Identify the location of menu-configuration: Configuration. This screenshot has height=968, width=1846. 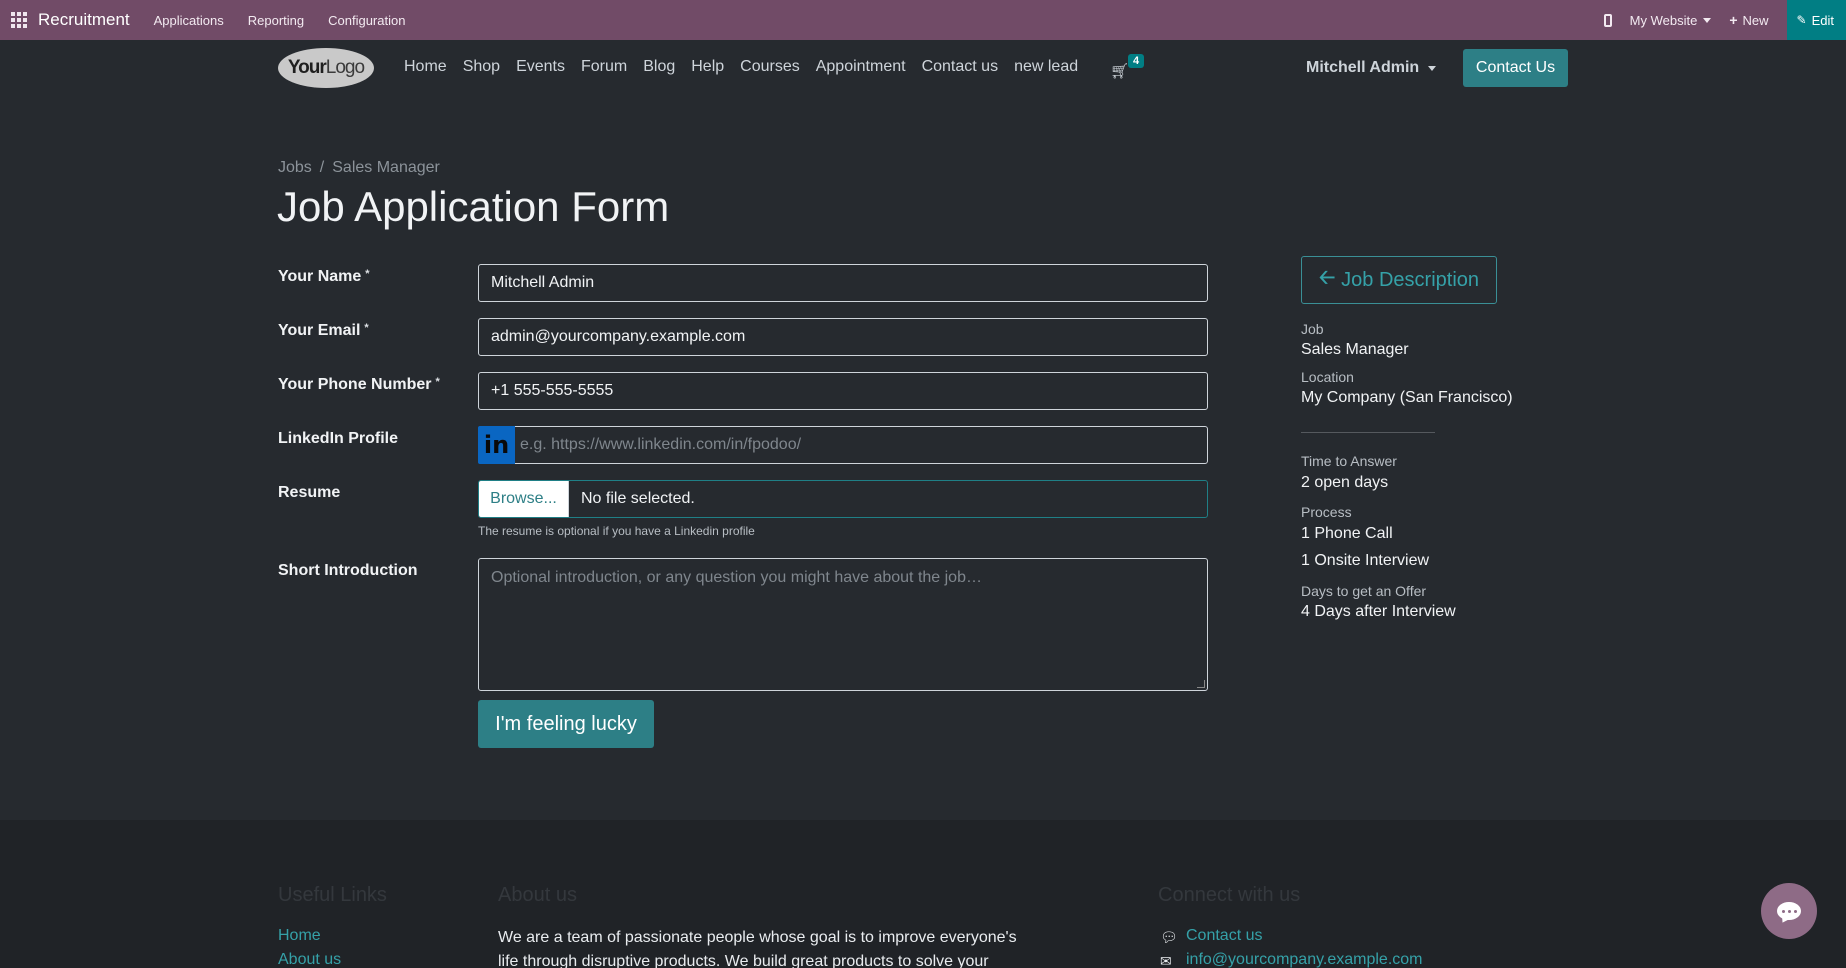
(366, 20).